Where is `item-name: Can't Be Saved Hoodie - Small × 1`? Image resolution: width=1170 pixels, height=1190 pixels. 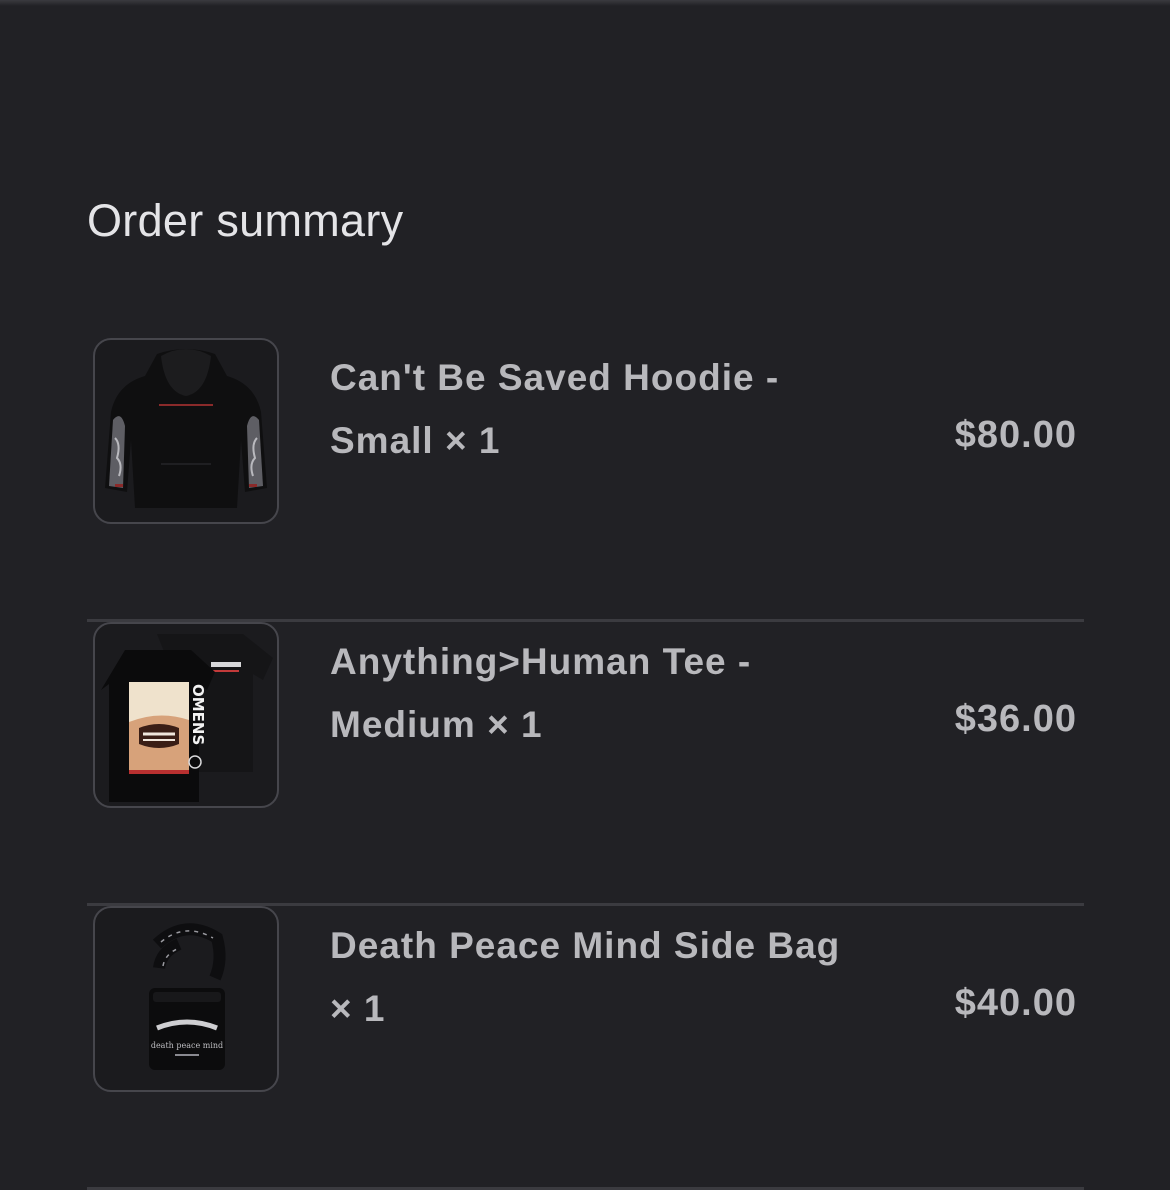
item-name: Can't Be Saved Hoodie - Small × 1 is located at coordinates (590, 409).